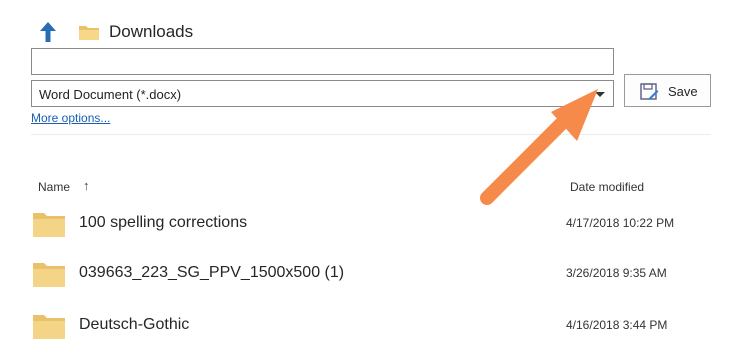 Image resolution: width=746 pixels, height=344 pixels. I want to click on column-header-name: Name, so click(54, 187).